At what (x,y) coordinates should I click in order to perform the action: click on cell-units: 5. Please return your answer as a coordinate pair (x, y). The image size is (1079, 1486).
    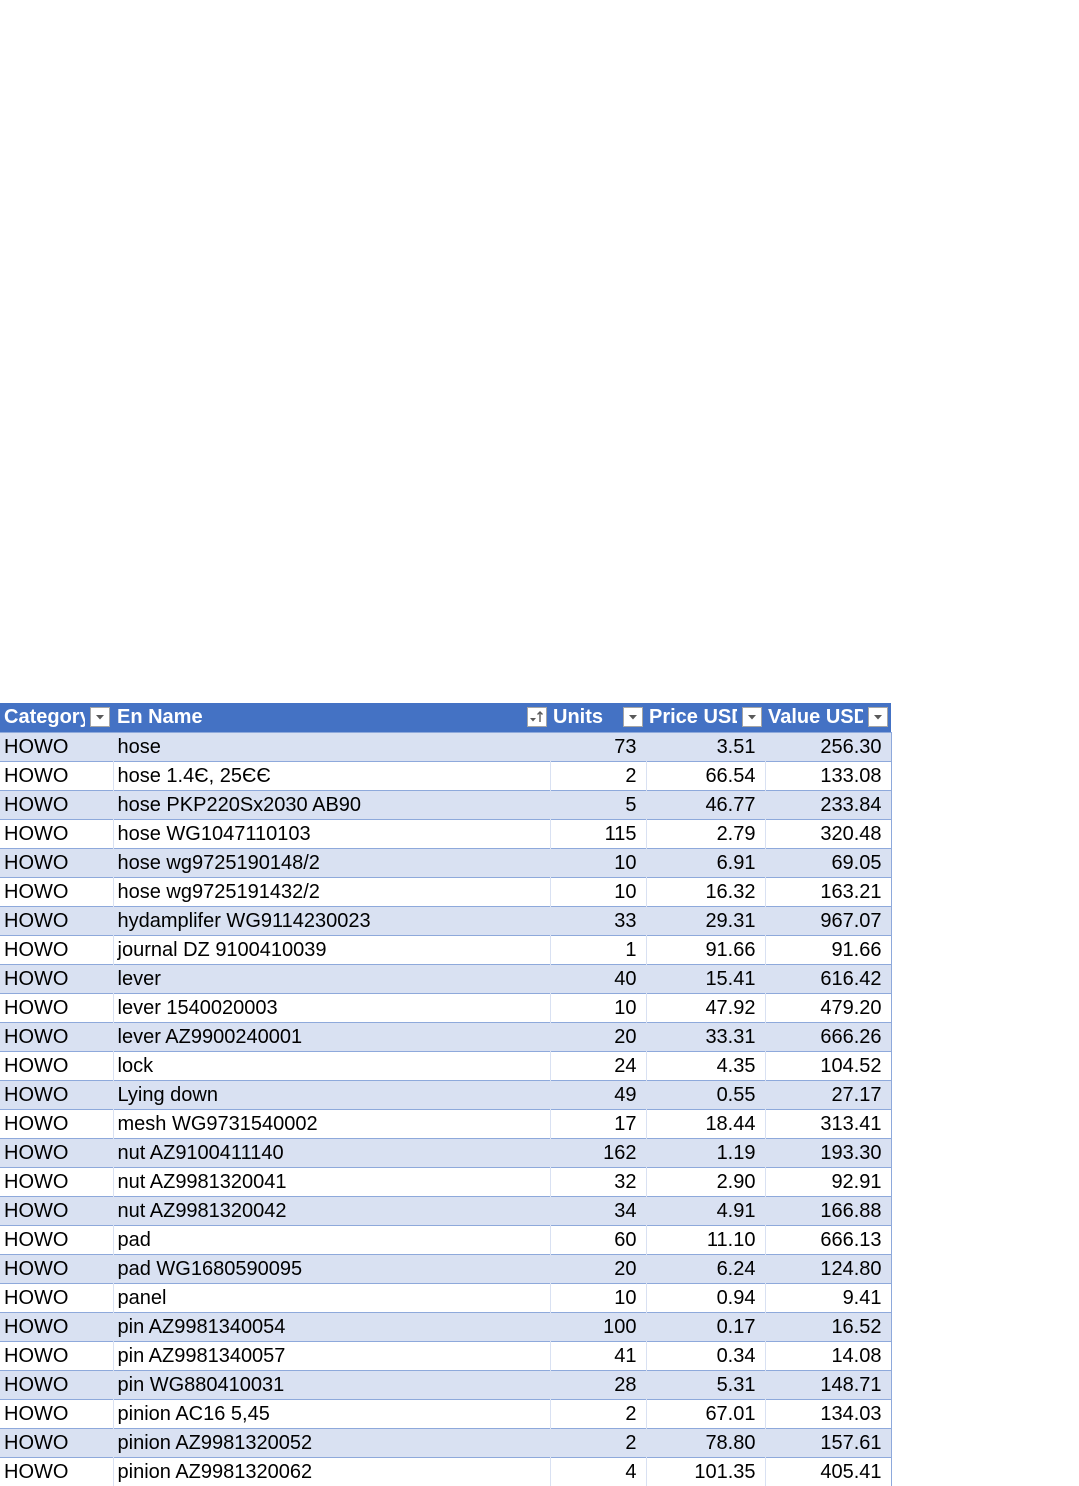
    Looking at the image, I should click on (598, 805).